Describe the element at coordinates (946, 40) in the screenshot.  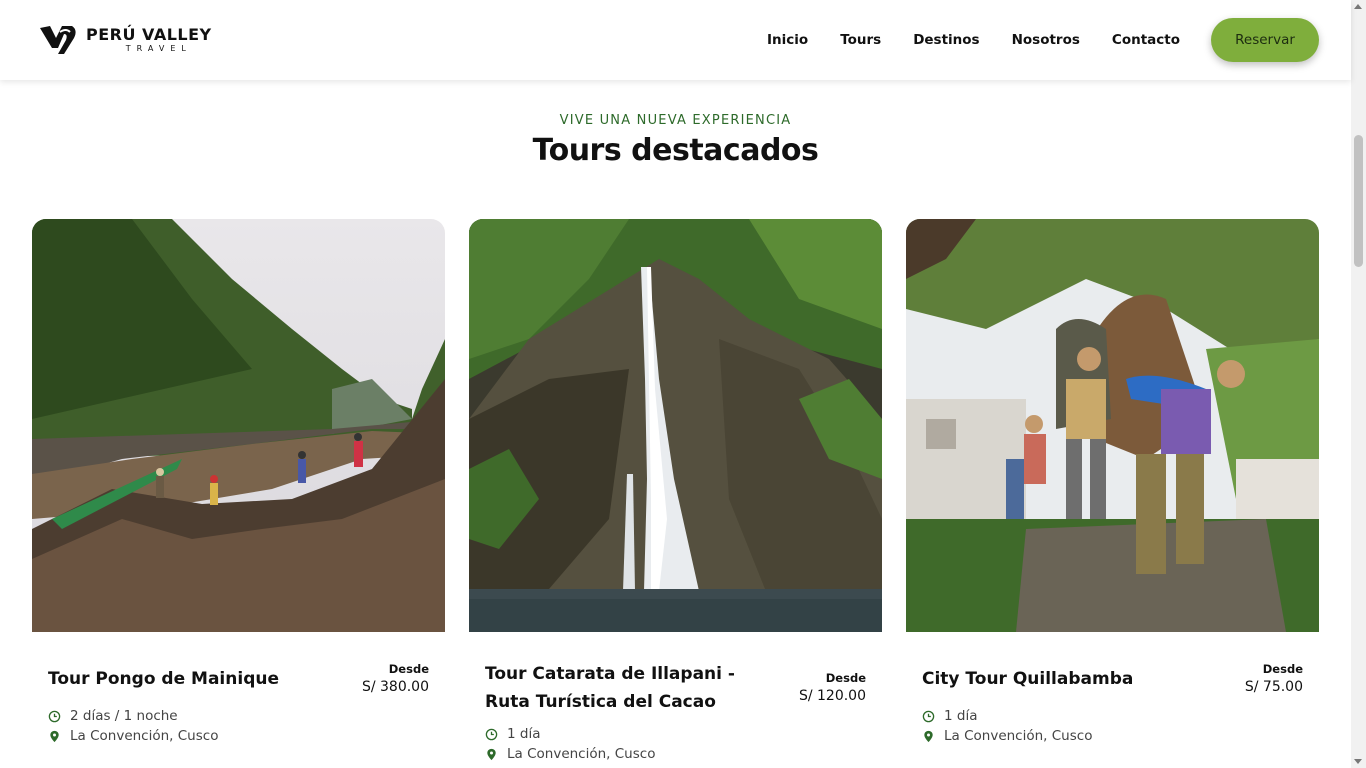
I see `nav-item-destinos: Destinos` at that location.